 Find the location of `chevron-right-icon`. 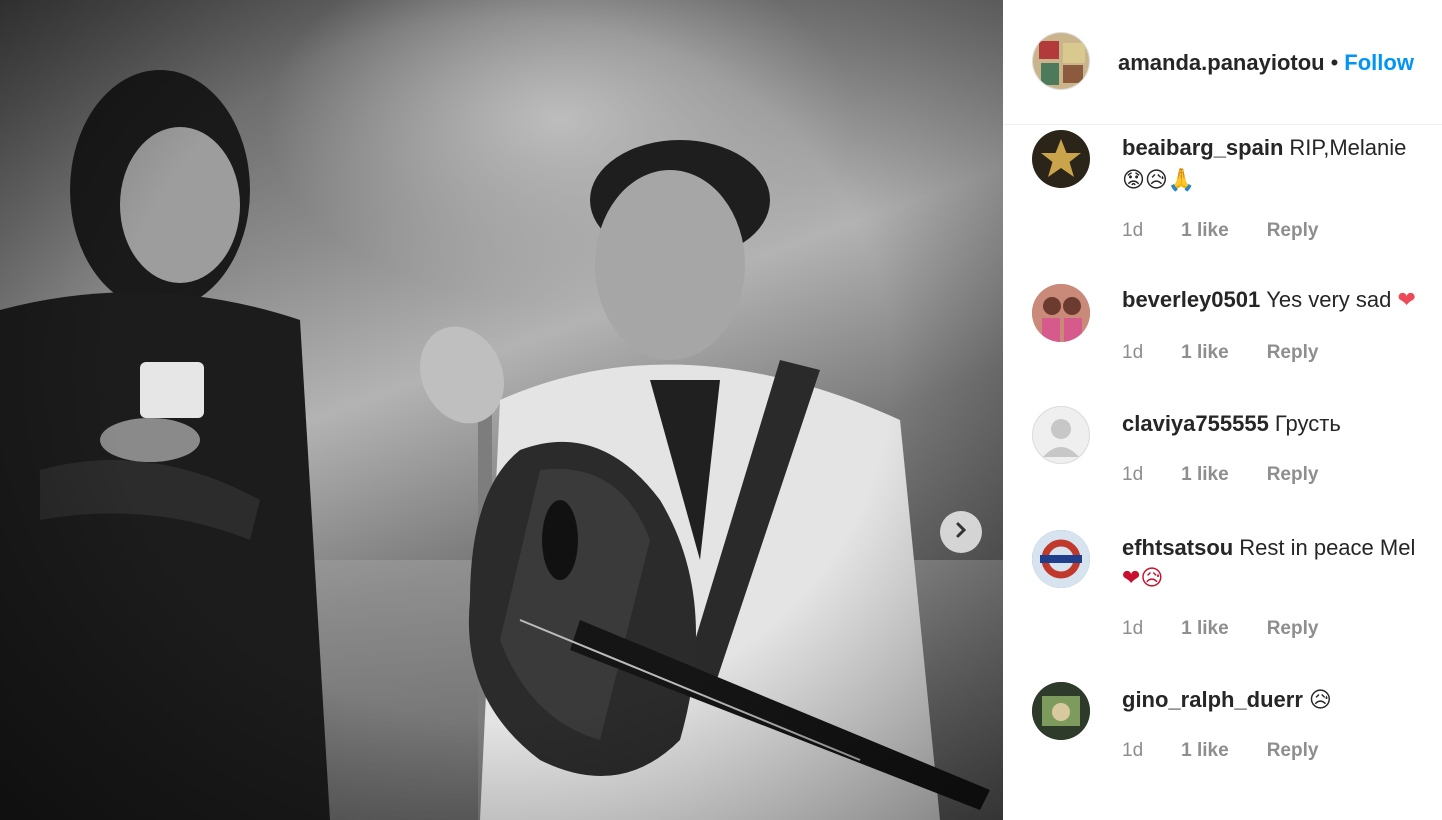

chevron-right-icon is located at coordinates (961, 532).